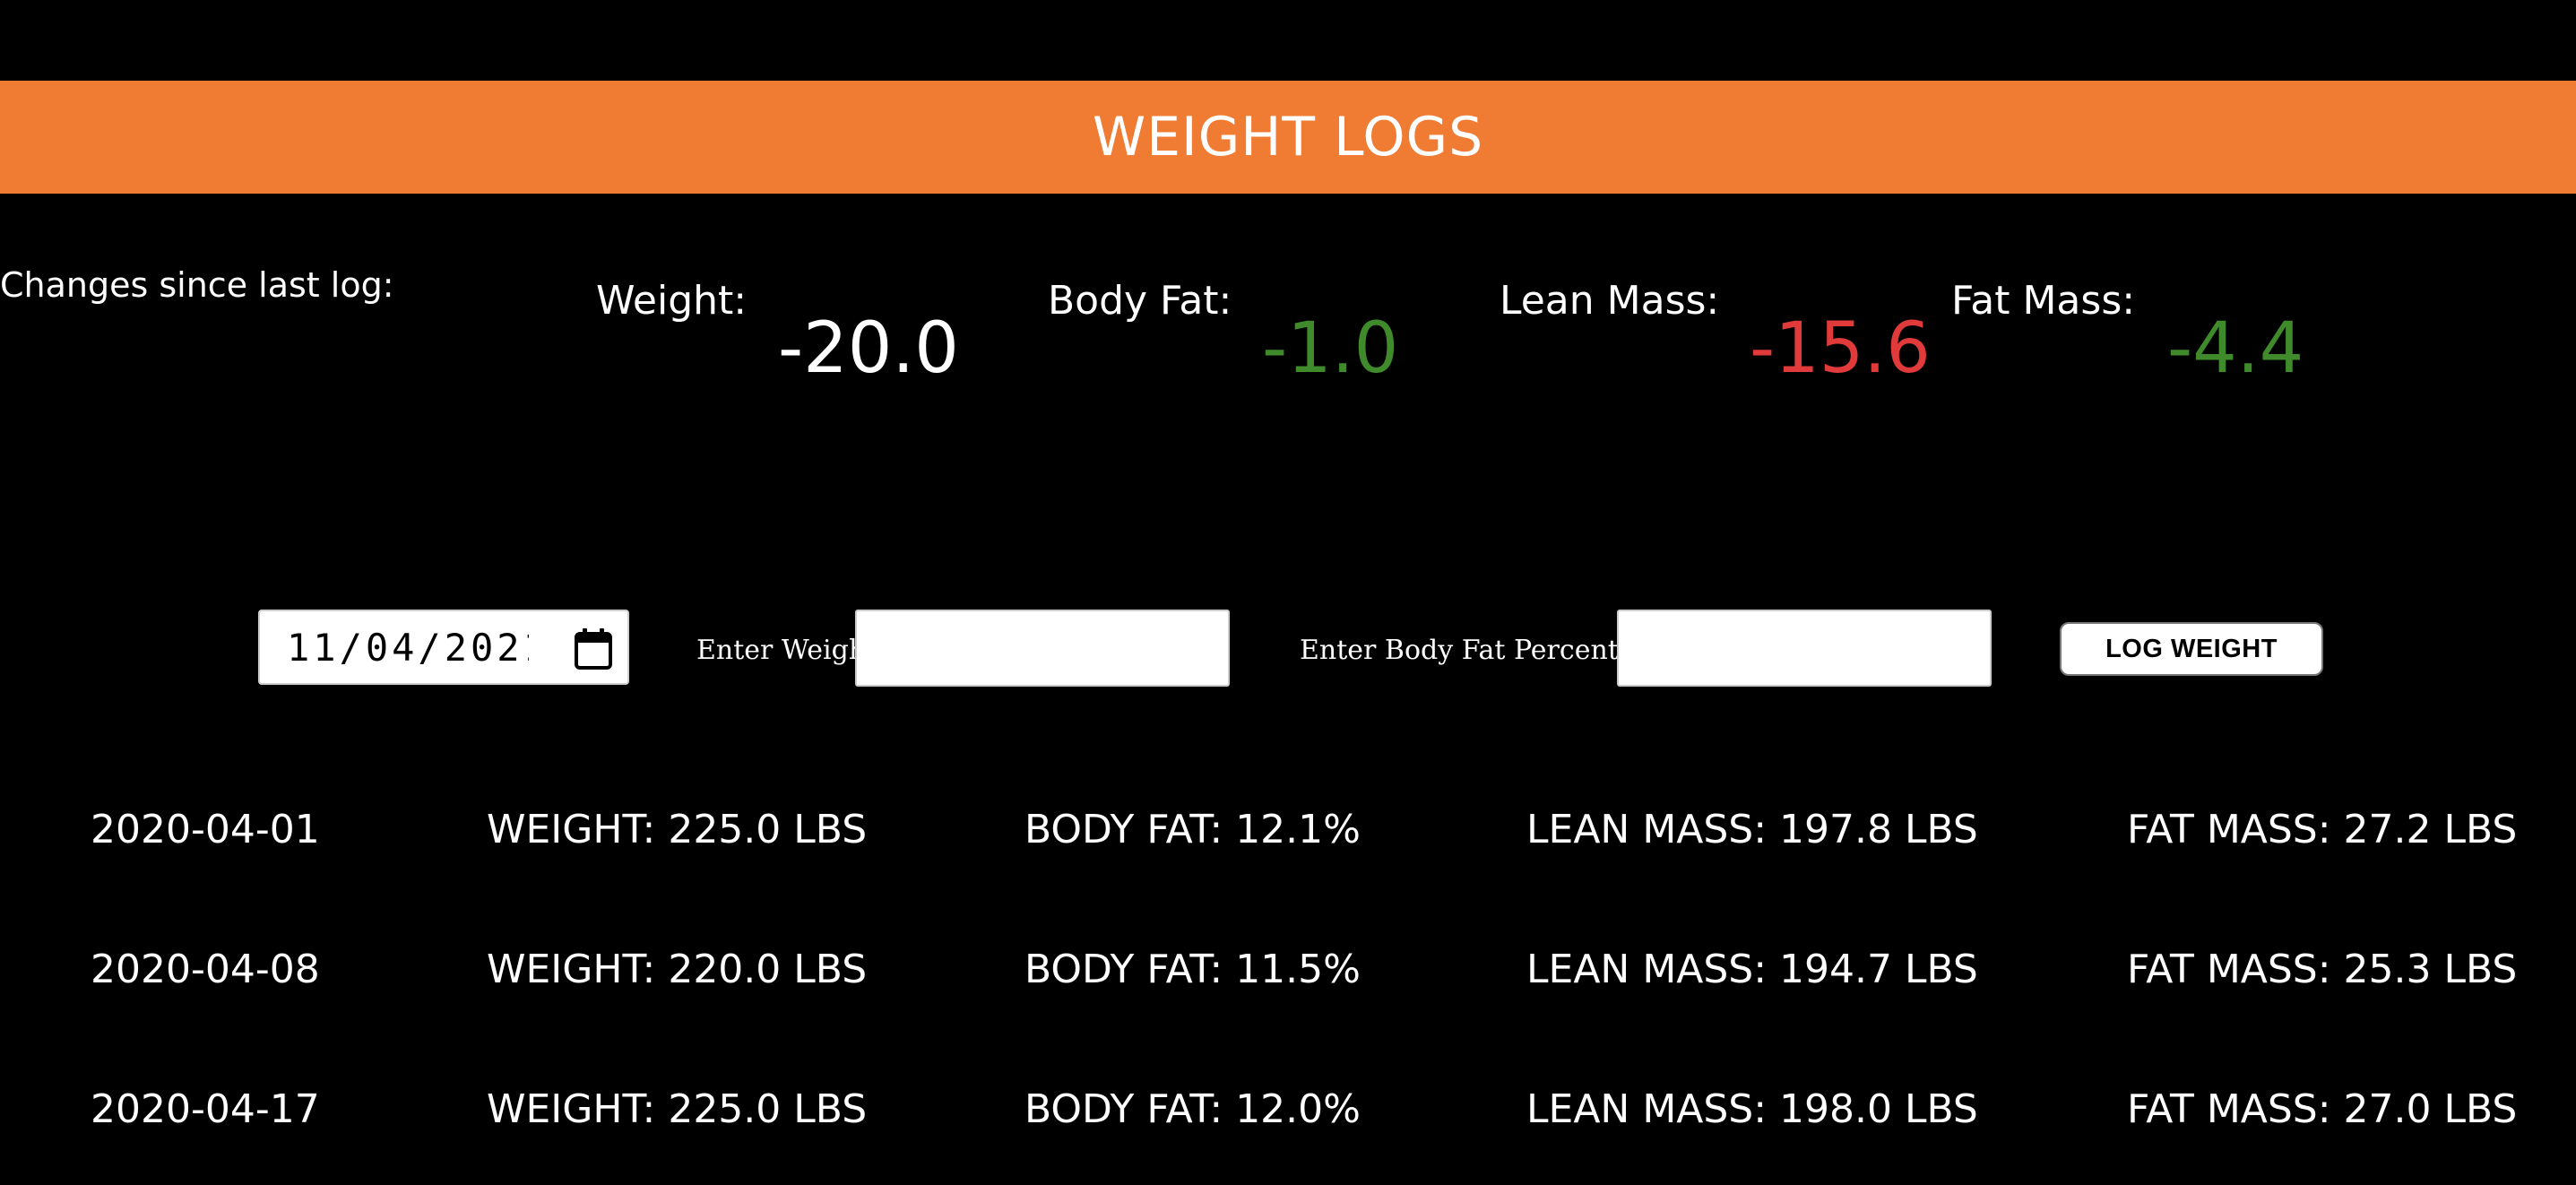 The image size is (2576, 1185). Describe the element at coordinates (408, 648) in the screenshot. I see `date-input-value: 11/04/2021` at that location.